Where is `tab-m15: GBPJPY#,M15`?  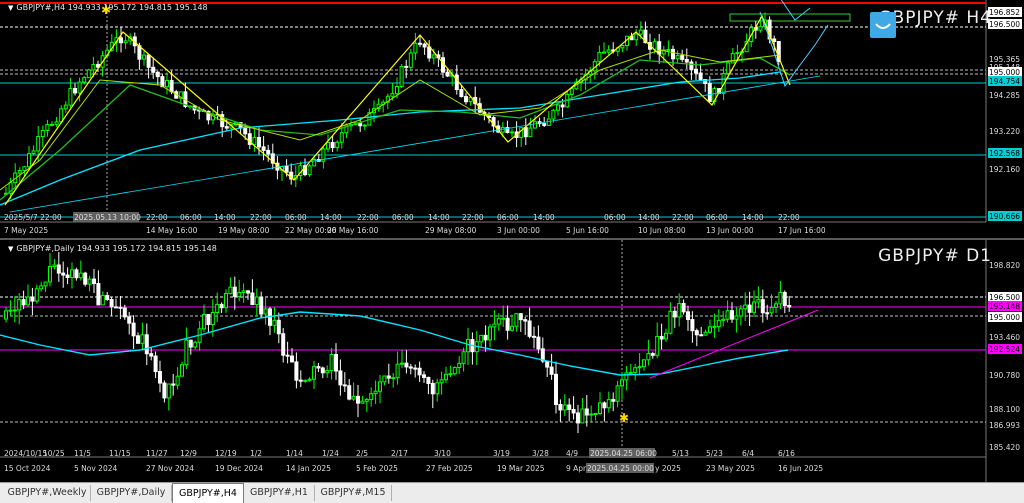
tab-m15: GBPJPY#,M15 is located at coordinates (353, 493).